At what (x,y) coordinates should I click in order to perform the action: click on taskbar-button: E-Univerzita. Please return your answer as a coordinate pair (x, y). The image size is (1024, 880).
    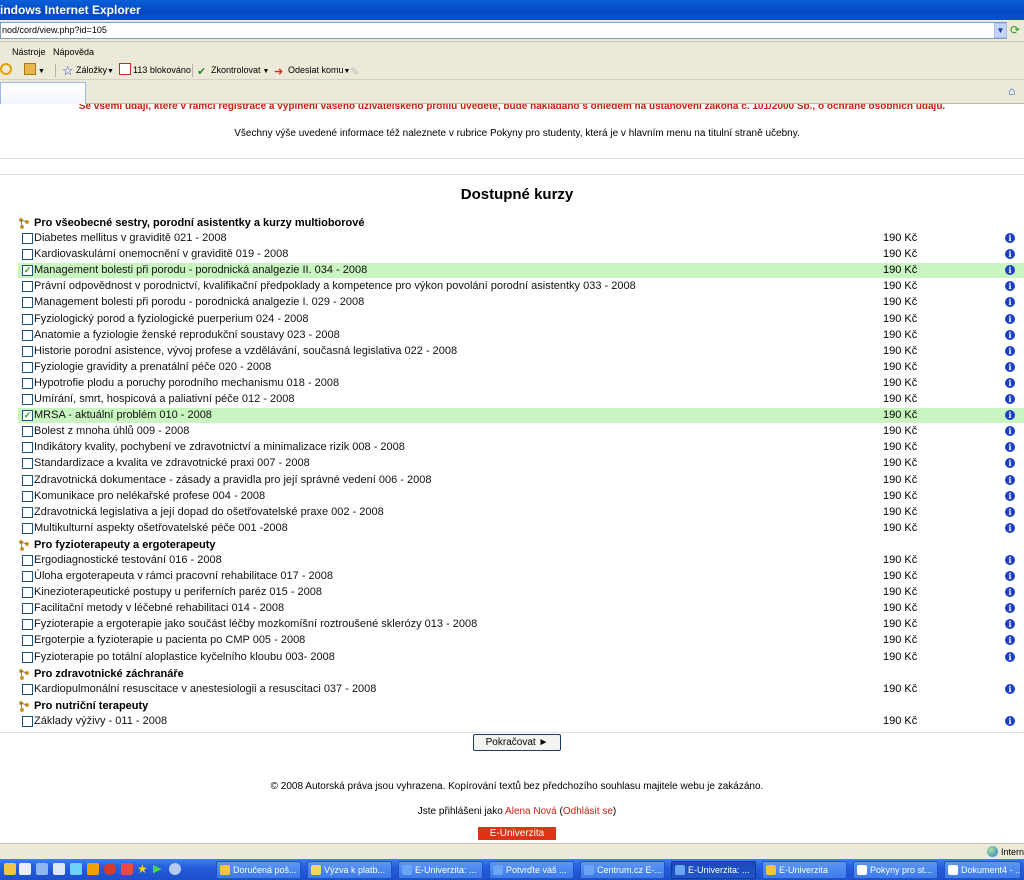
    Looking at the image, I should click on (804, 870).